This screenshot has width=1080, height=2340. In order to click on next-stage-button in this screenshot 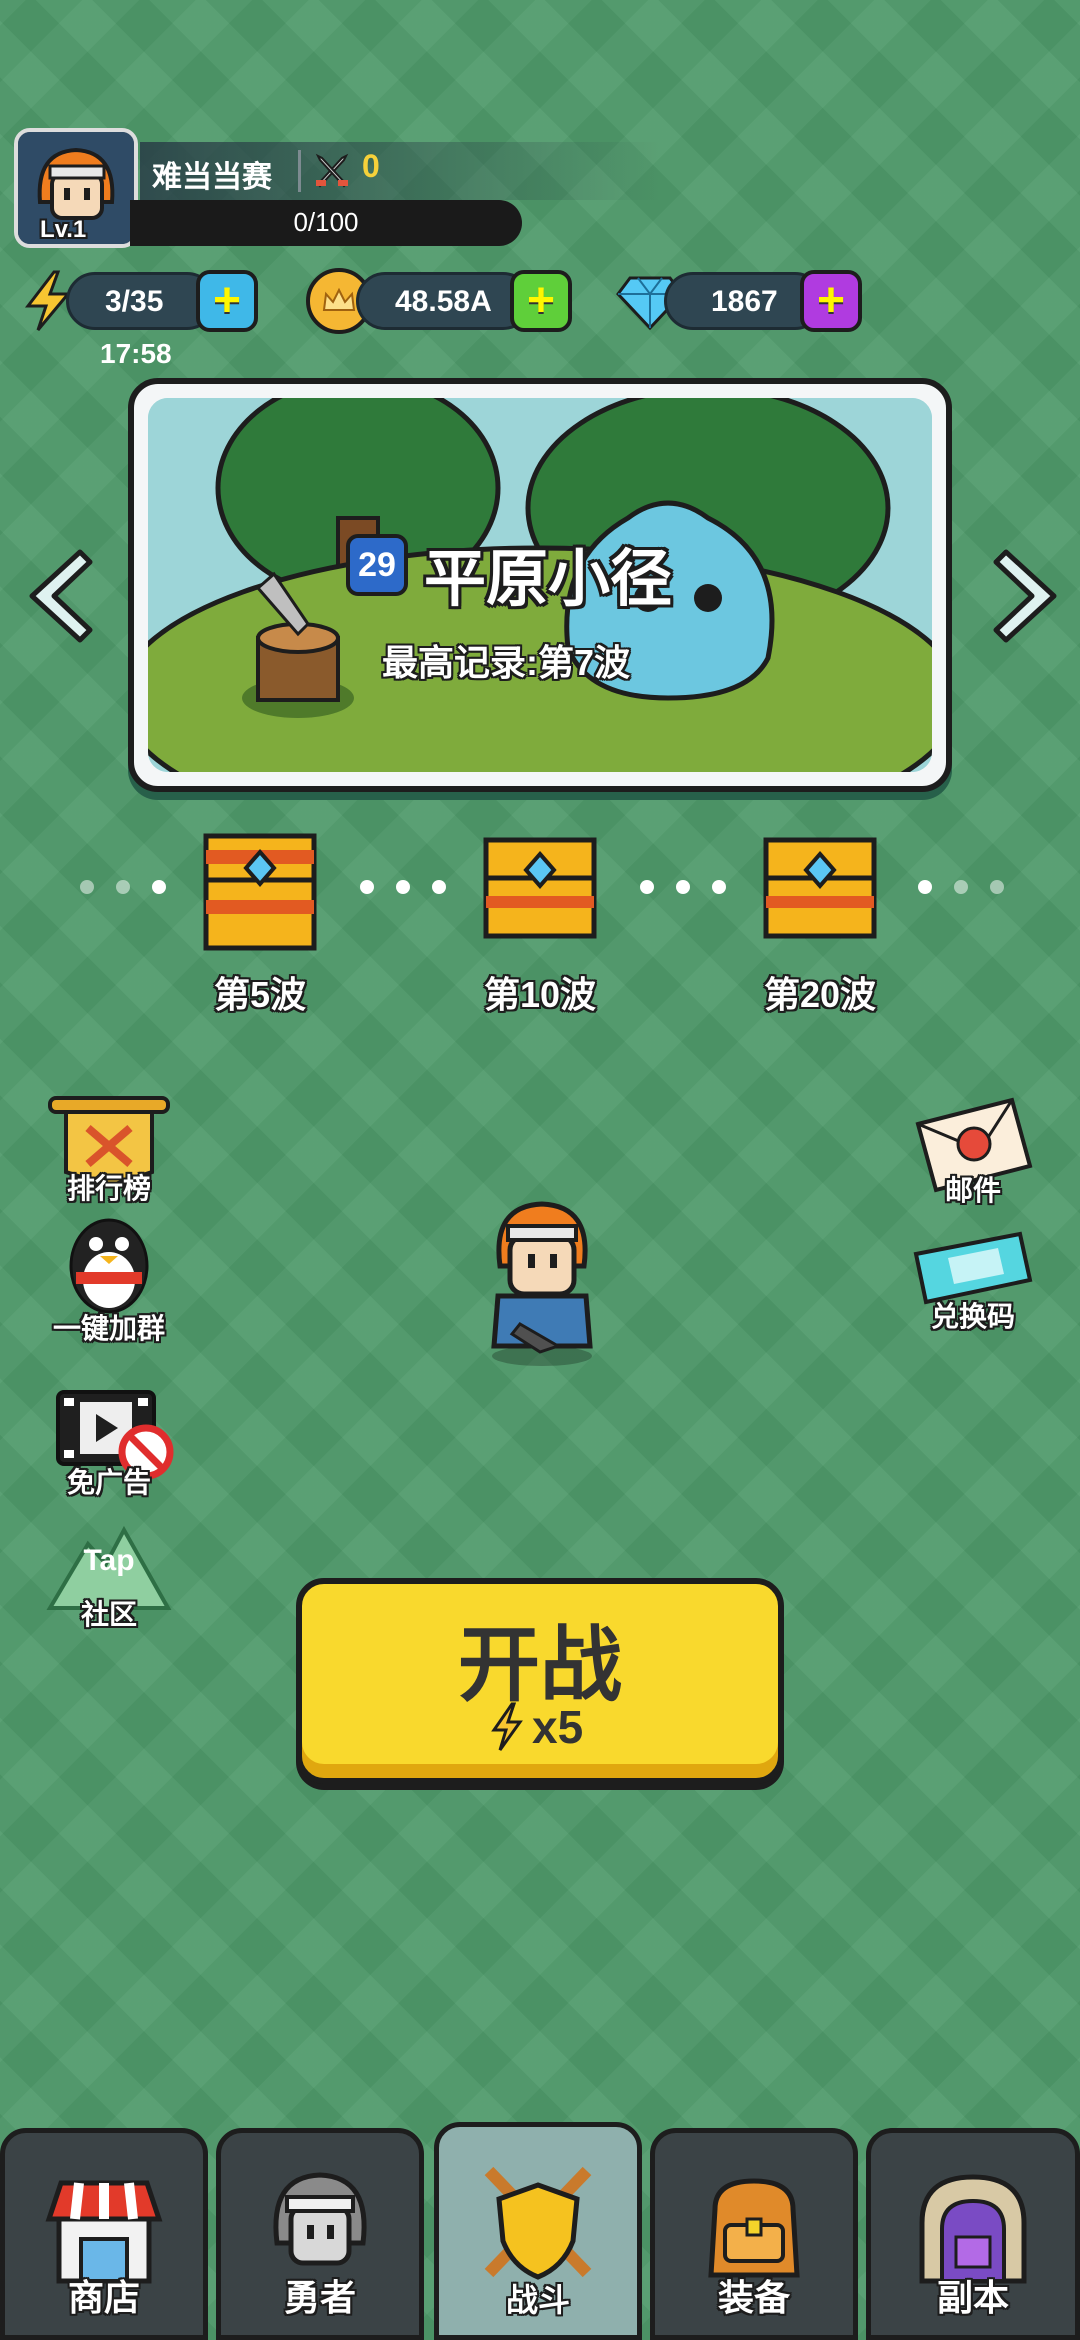, I will do `click(1027, 596)`.